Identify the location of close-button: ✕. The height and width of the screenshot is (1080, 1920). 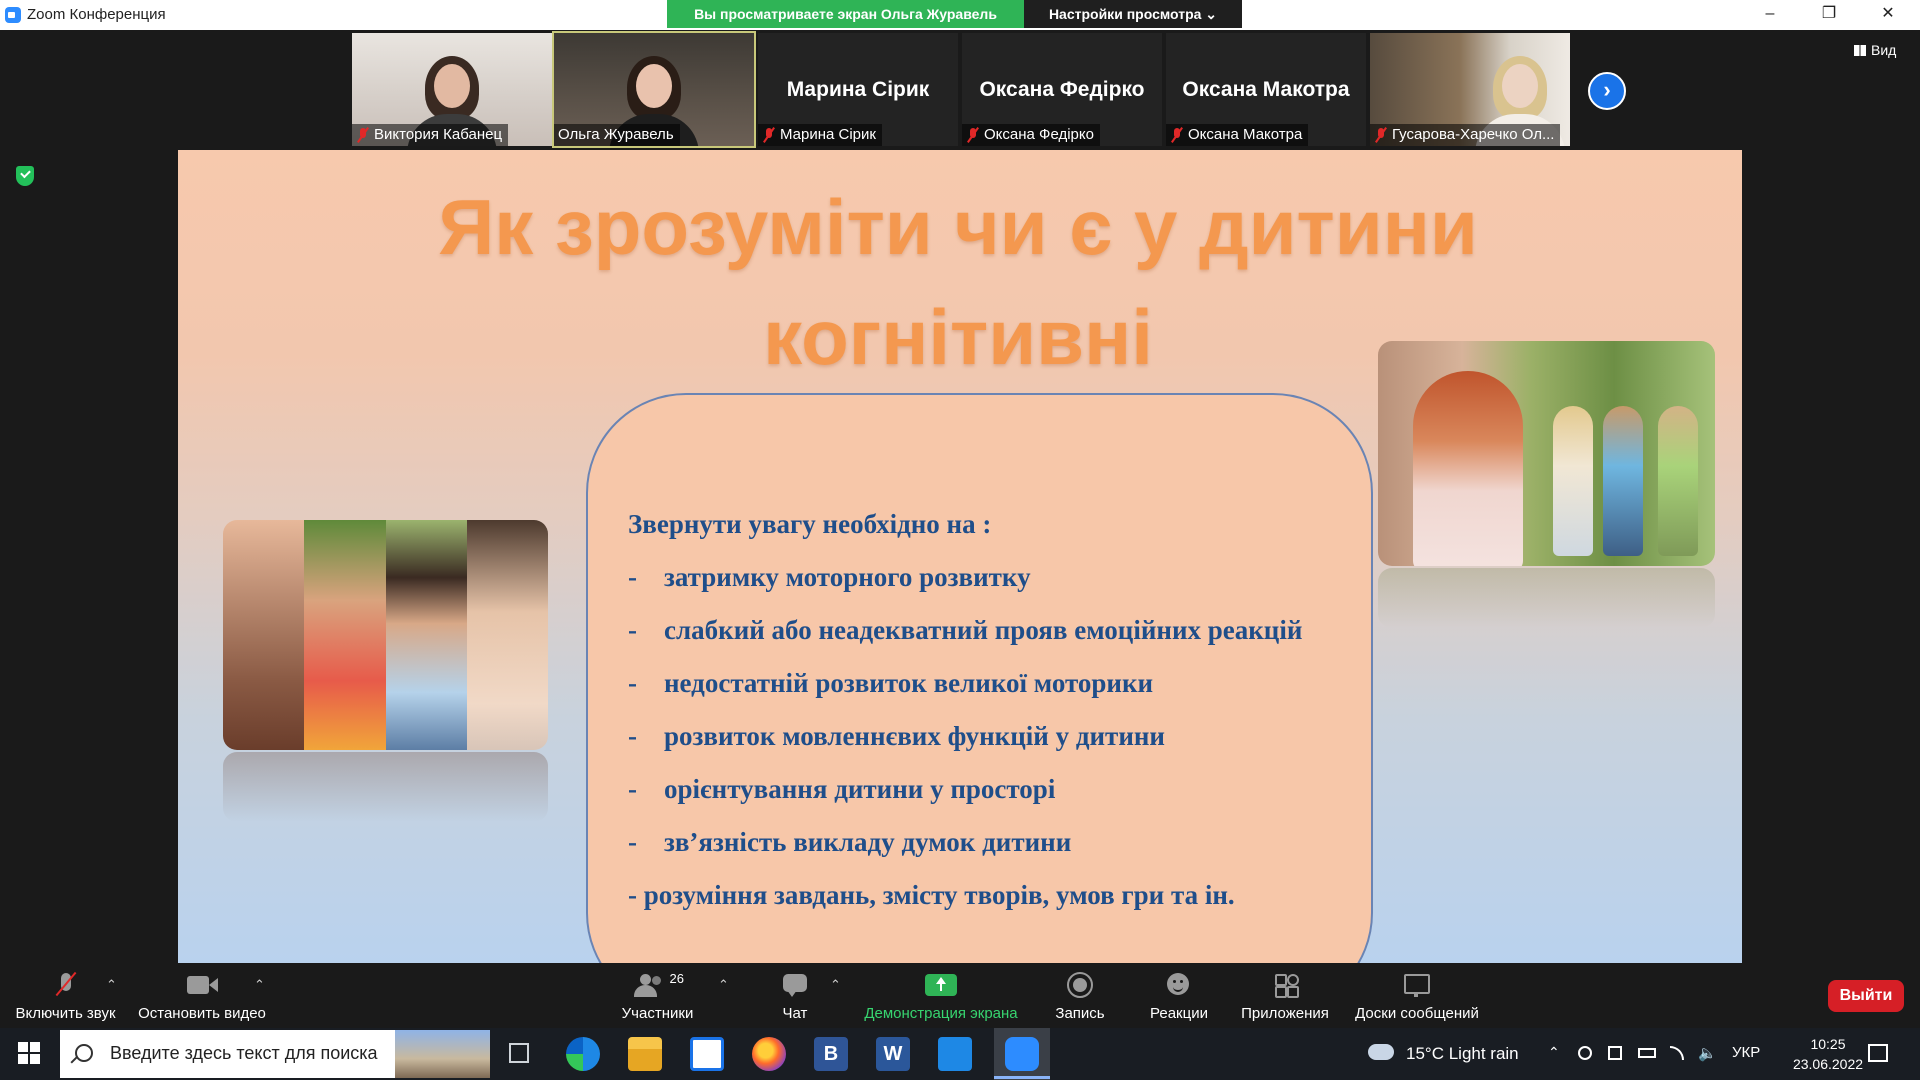
(1888, 14).